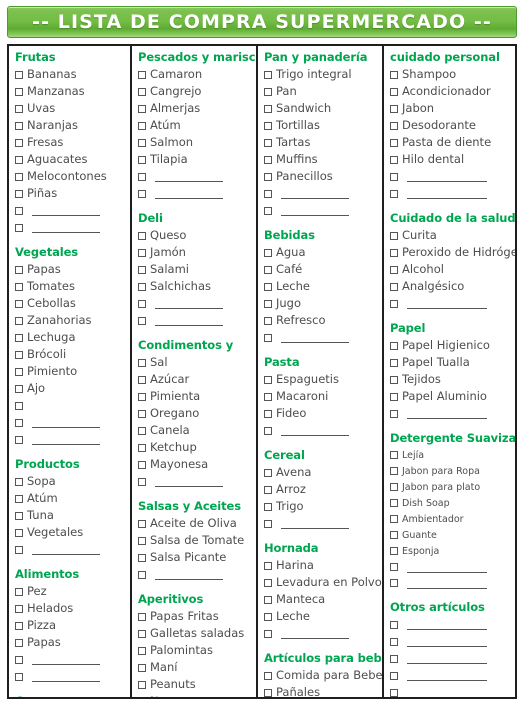  Describe the element at coordinates (70, 125) in the screenshot. I see `list-item: Naranjas` at that location.